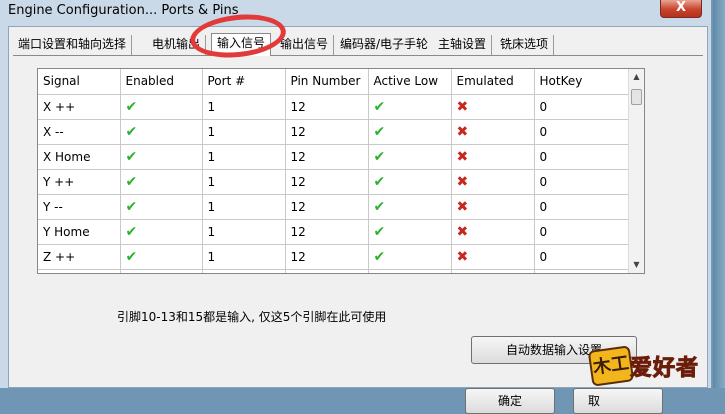 The width and height of the screenshot is (725, 414). Describe the element at coordinates (177, 45) in the screenshot. I see `tab-motor-outputs: 电机输出` at that location.